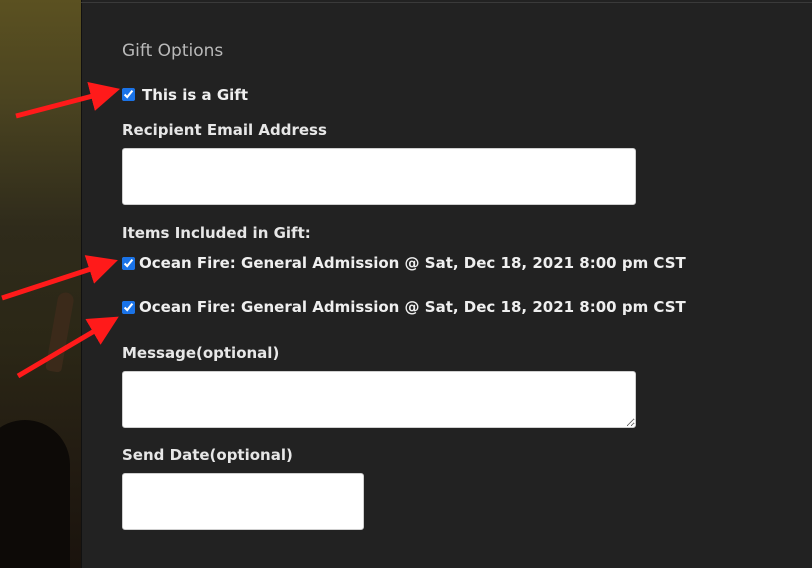 The width and height of the screenshot is (812, 568). I want to click on section-title: Gift Options, so click(173, 51).